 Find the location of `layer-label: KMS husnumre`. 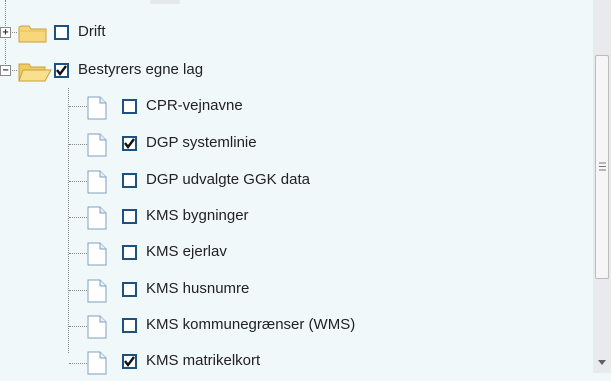

layer-label: KMS husnumre is located at coordinates (198, 288).